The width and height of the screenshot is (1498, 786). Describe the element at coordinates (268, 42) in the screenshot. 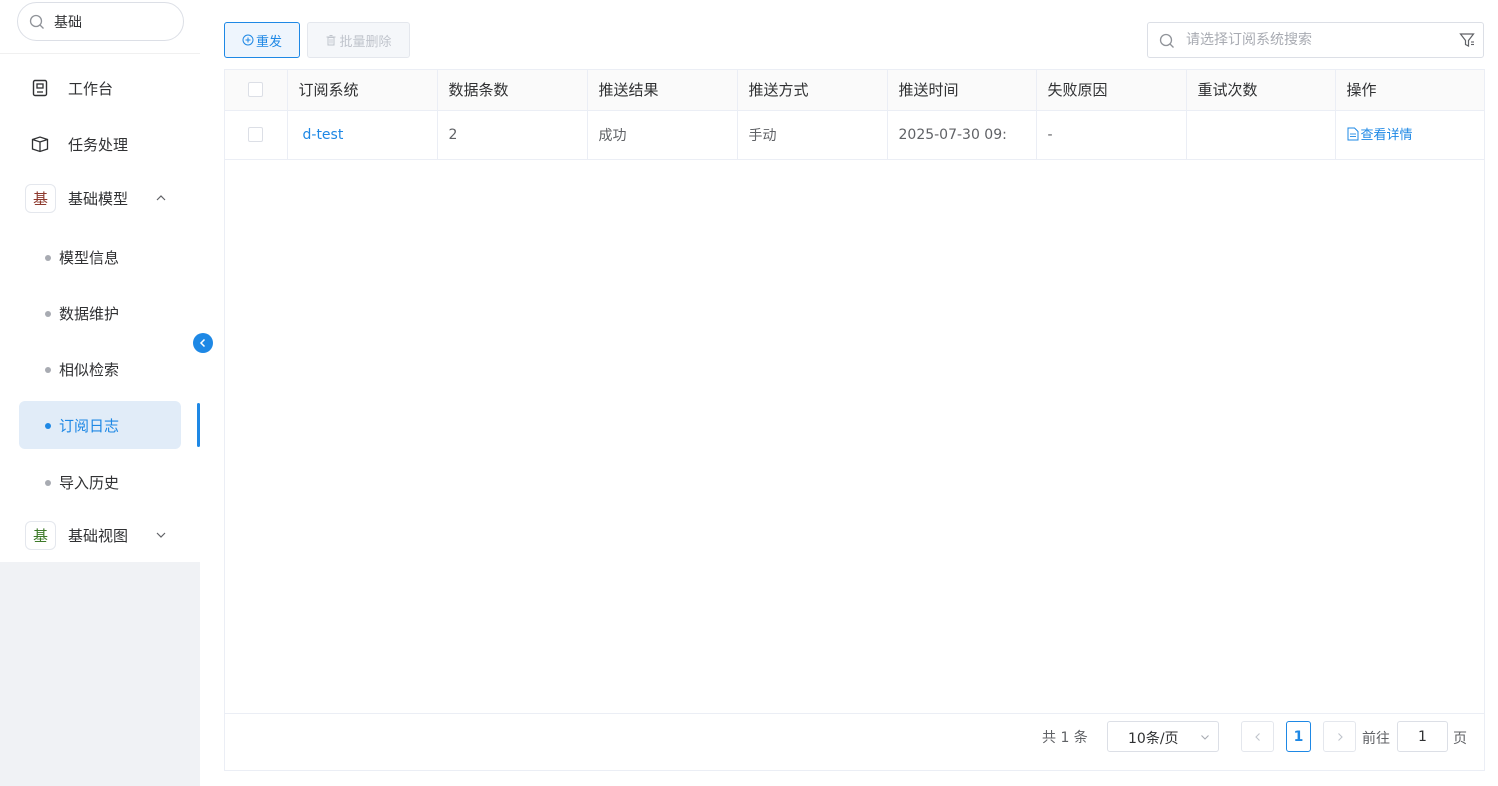

I see `resend-label: 重发` at that location.